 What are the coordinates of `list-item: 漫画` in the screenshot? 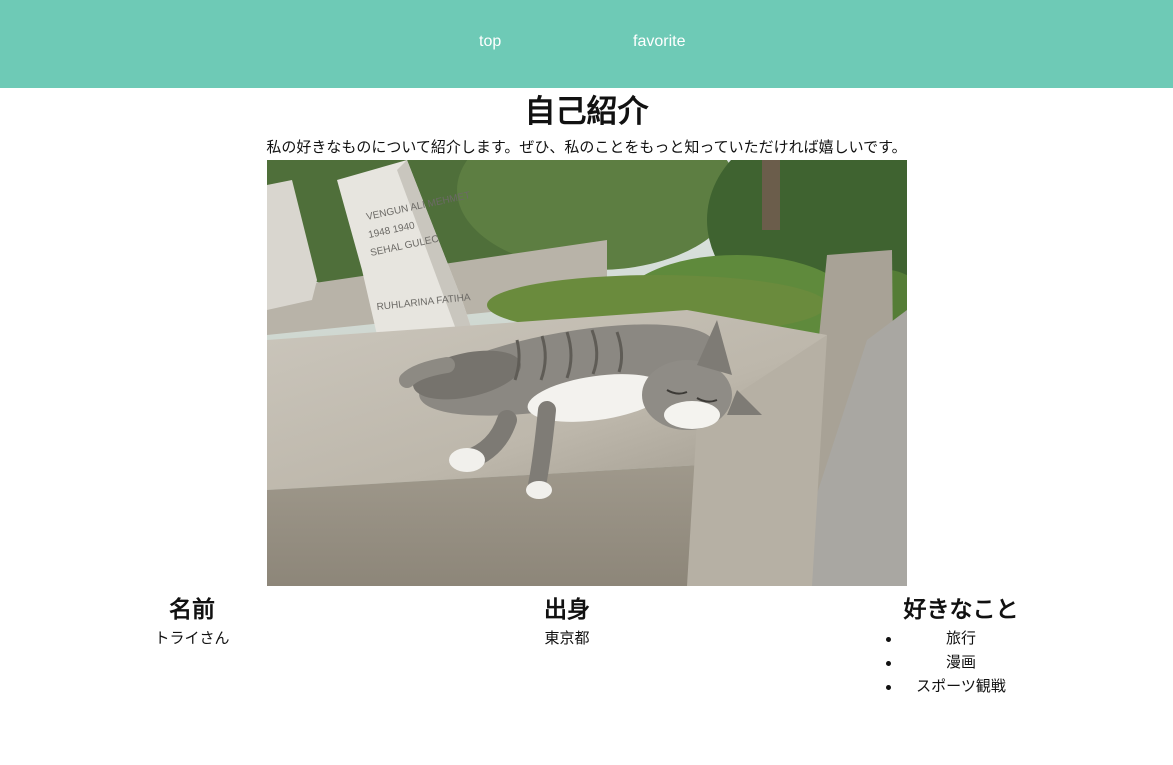 It's located at (961, 662).